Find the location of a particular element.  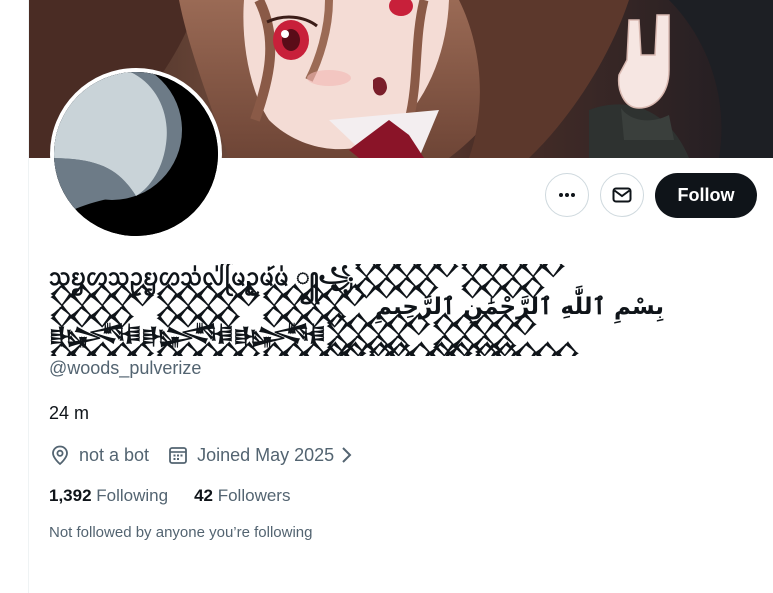

follow-button: Follow is located at coordinates (706, 195).